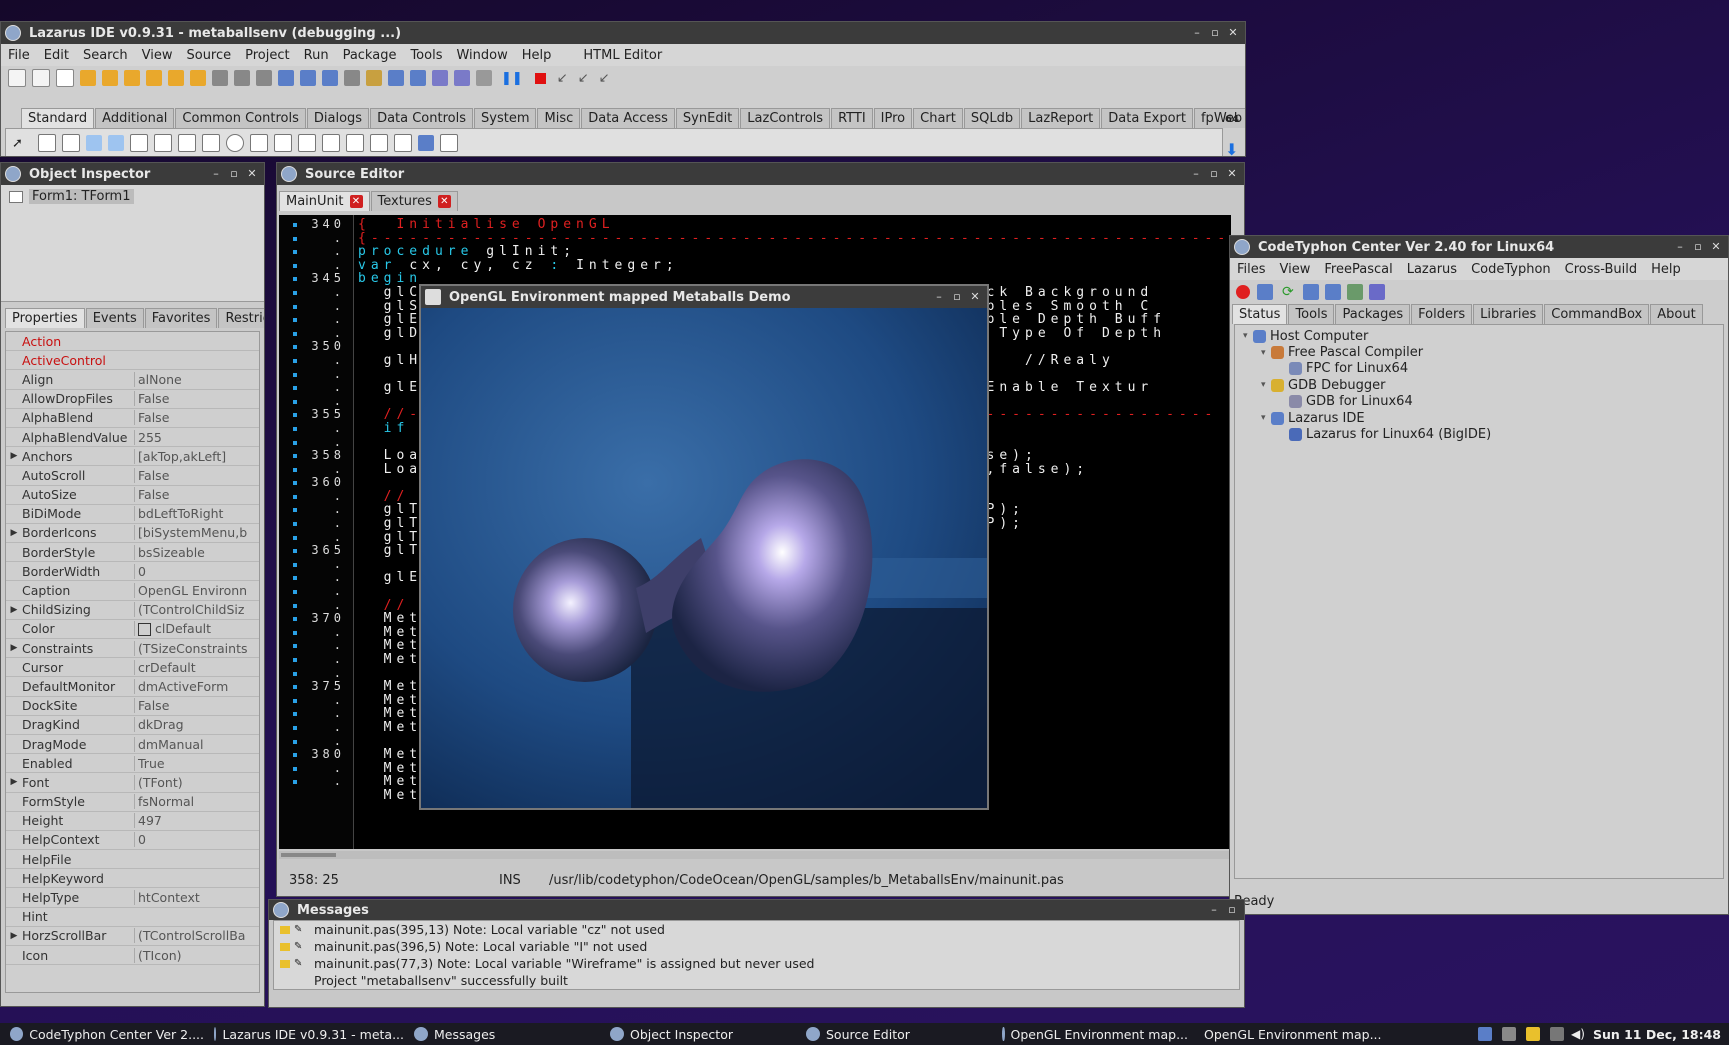  Describe the element at coordinates (324, 201) in the screenshot. I see `source-tab: MainUnit ✕` at that location.